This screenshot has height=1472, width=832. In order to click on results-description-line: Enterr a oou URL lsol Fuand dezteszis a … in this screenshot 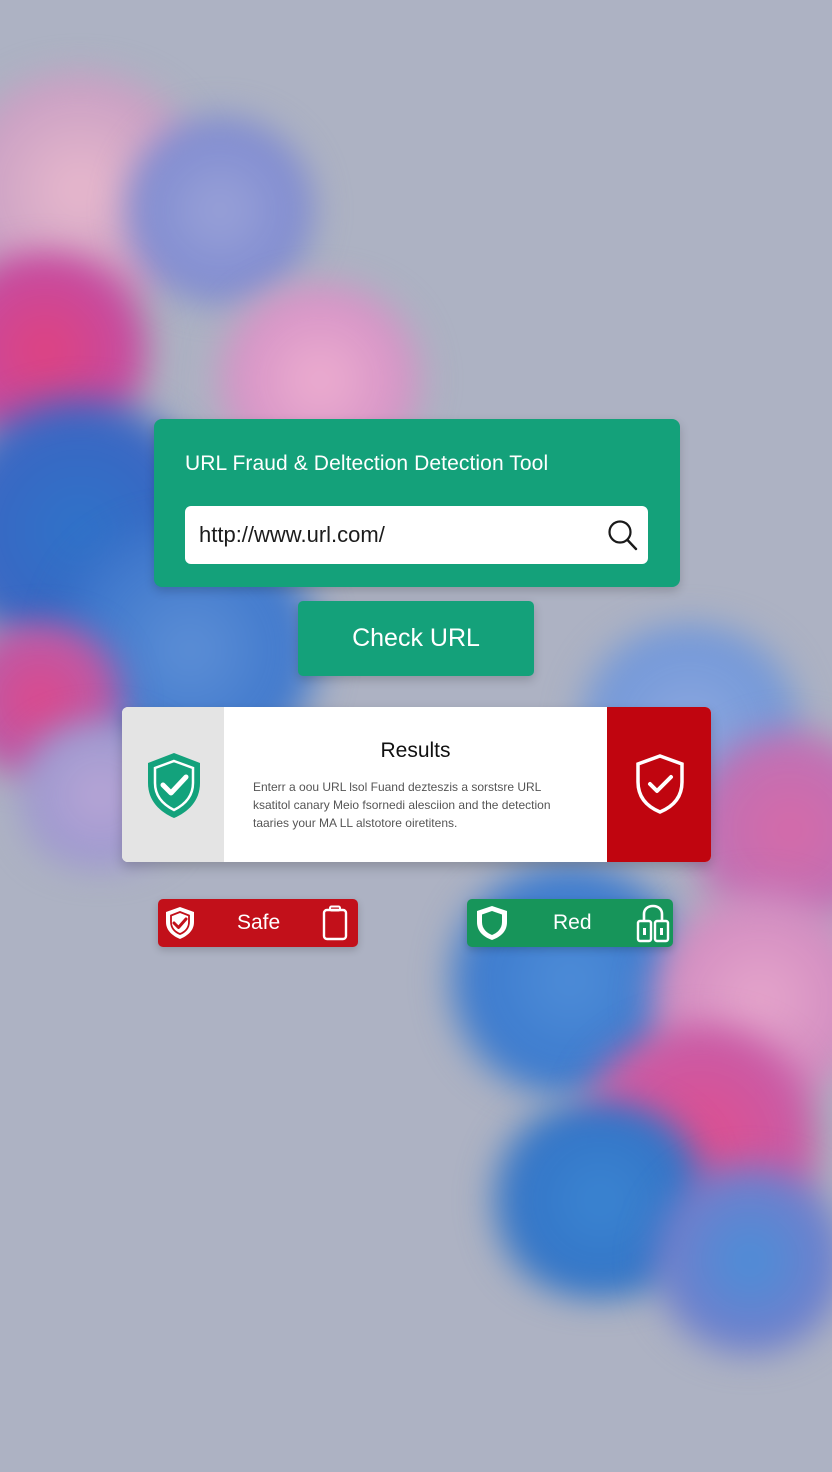, I will do `click(397, 787)`.